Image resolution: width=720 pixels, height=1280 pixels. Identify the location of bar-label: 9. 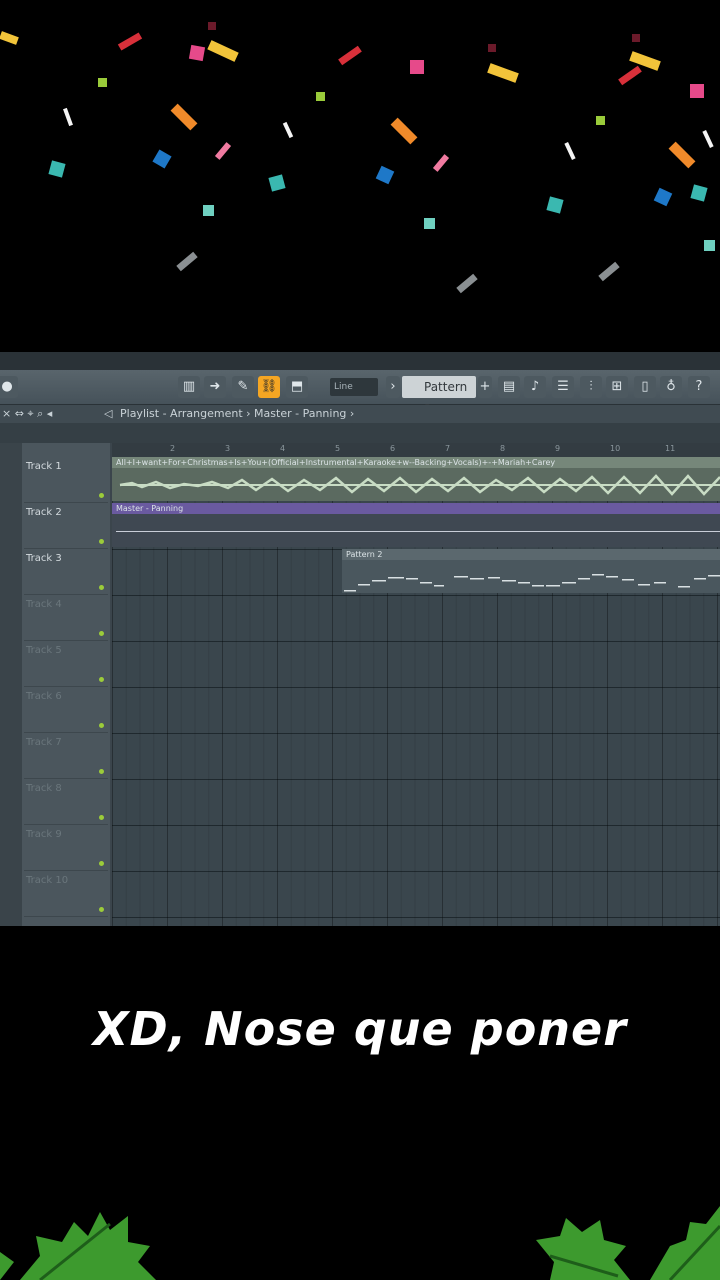
(558, 448).